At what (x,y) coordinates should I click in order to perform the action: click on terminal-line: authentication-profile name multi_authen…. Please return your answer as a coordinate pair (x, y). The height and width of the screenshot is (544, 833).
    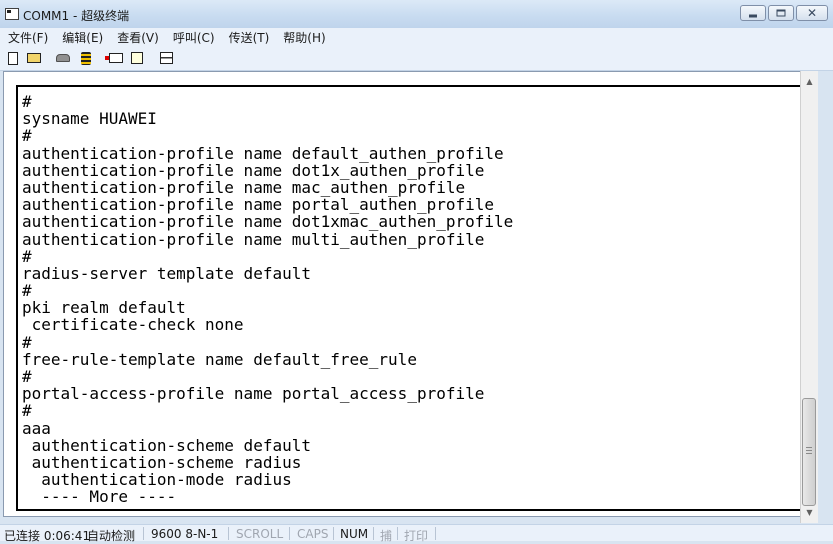
    Looking at the image, I should click on (253, 239).